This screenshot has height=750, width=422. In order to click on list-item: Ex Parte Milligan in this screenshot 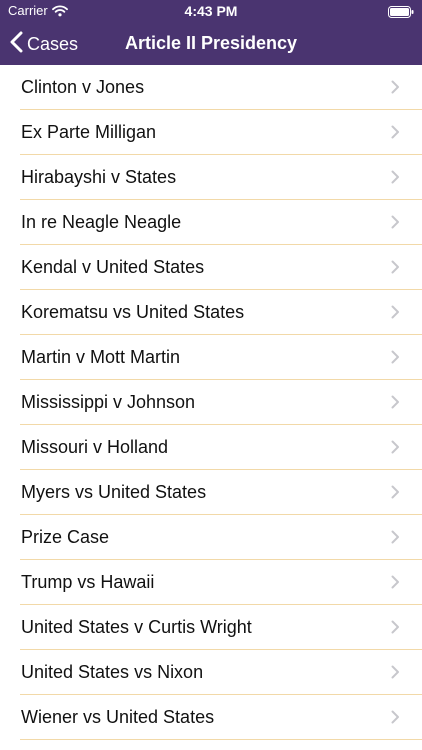, I will do `click(221, 132)`.